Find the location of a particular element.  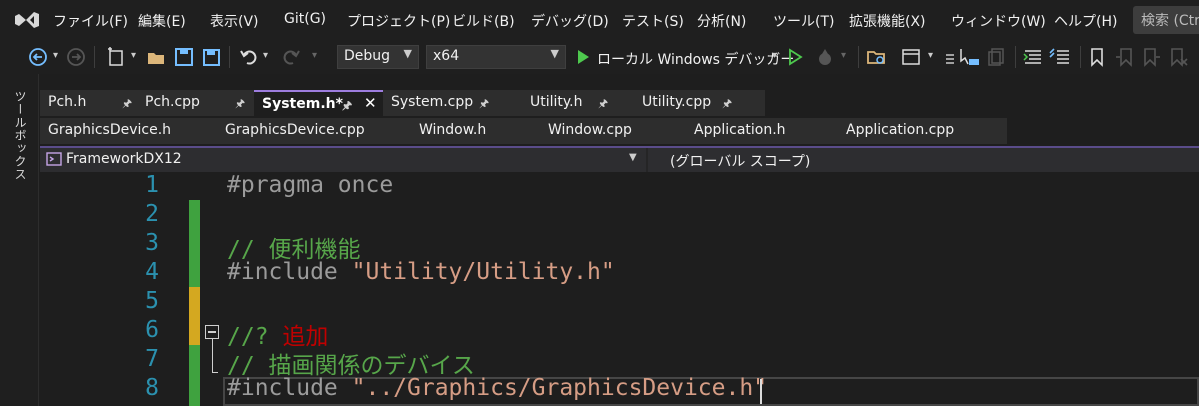

menu-item: 拡張機能(X) is located at coordinates (887, 21).